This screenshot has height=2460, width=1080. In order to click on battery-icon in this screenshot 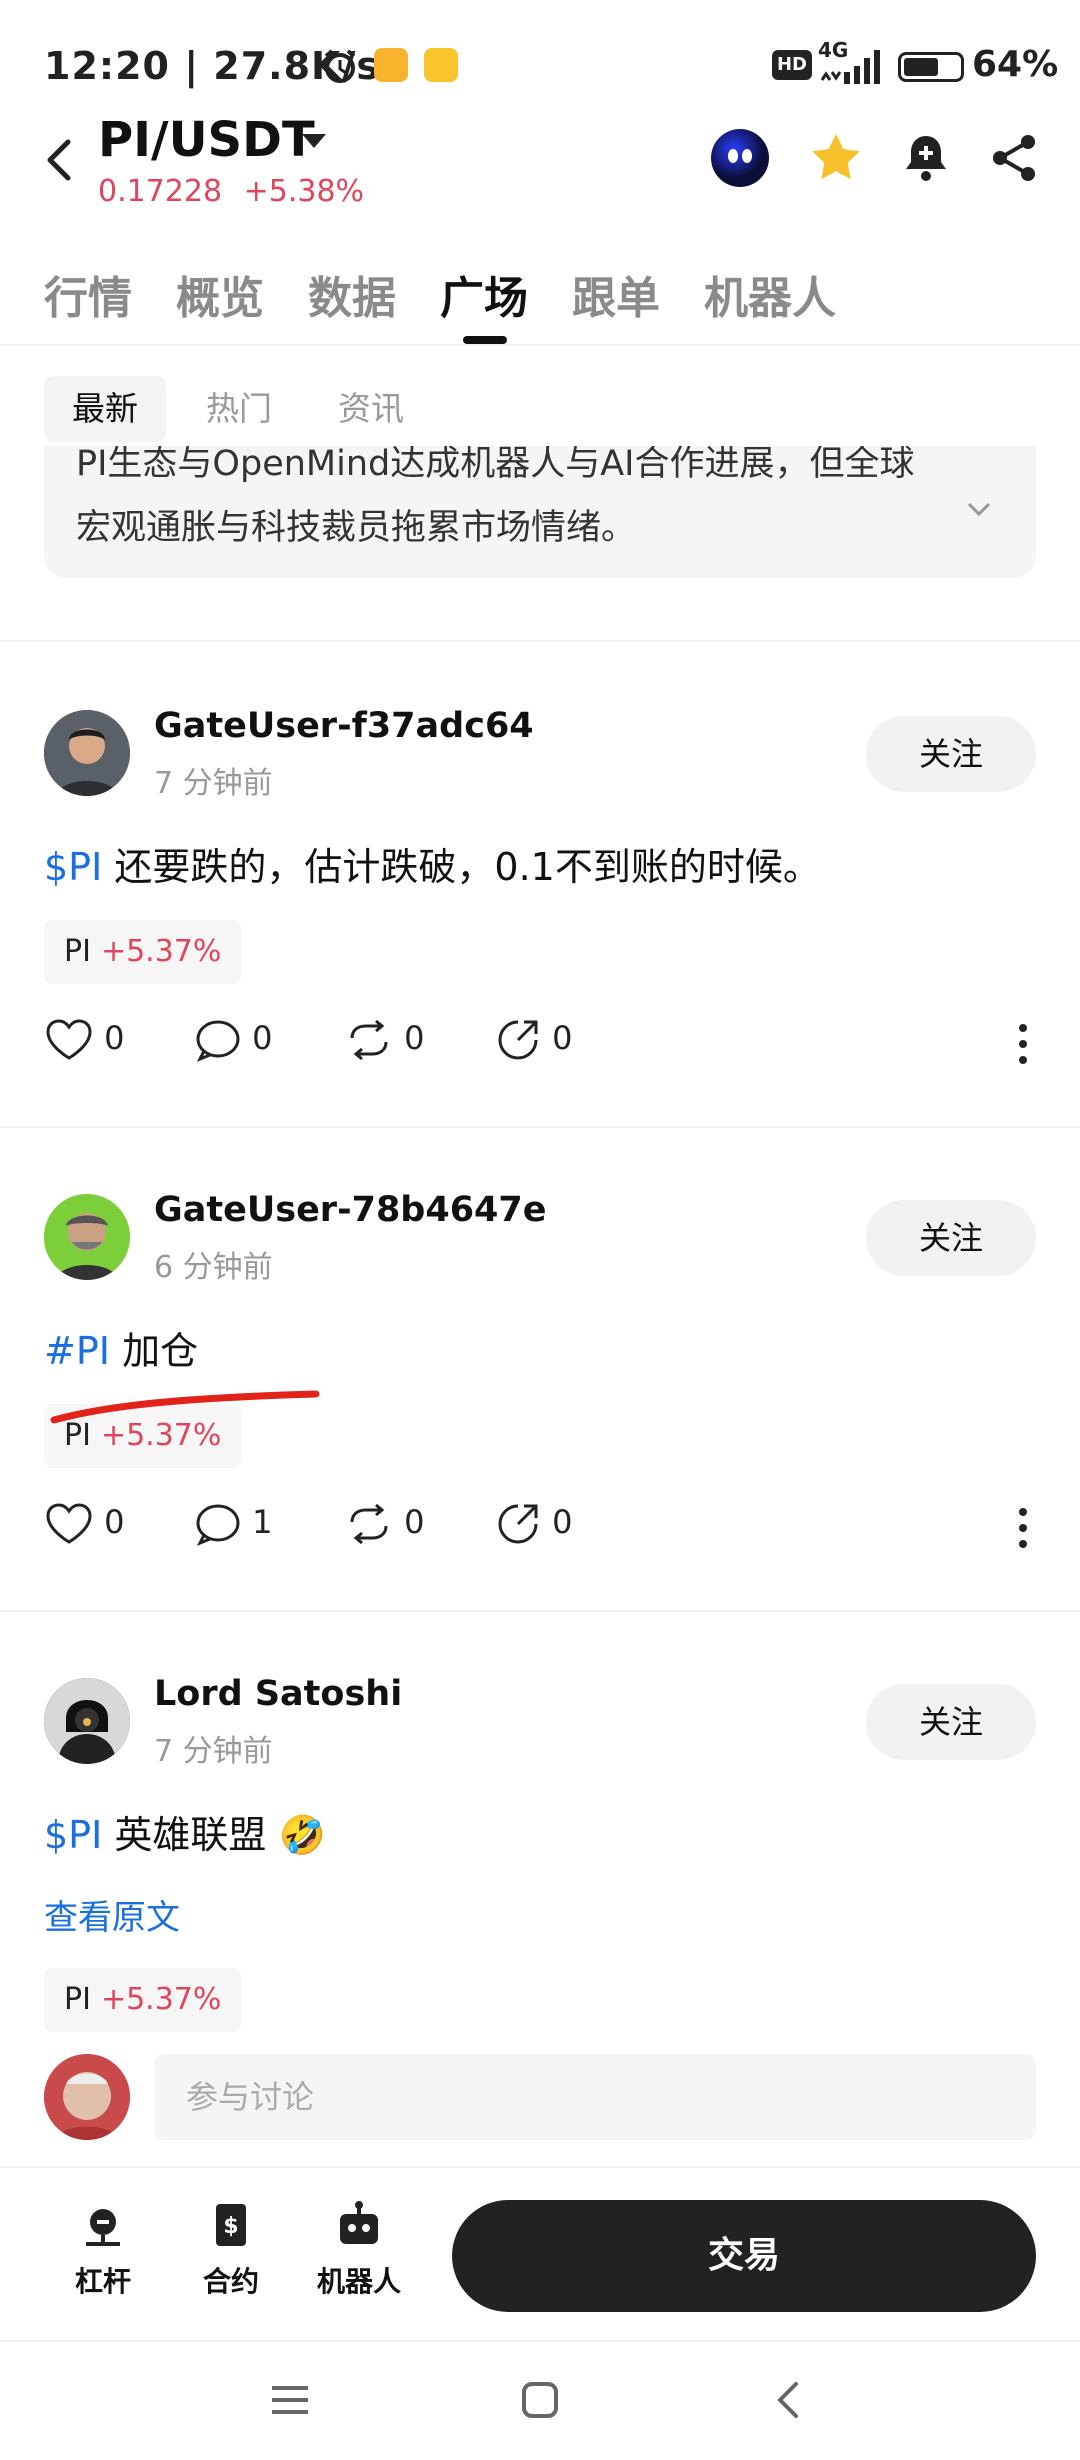, I will do `click(931, 67)`.